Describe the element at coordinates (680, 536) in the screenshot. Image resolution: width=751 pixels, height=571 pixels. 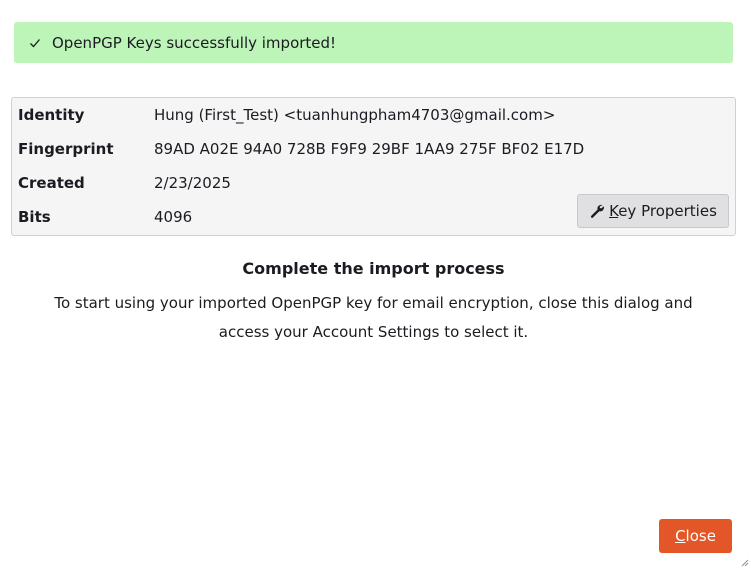
I see `close-accesskey: C` at that location.